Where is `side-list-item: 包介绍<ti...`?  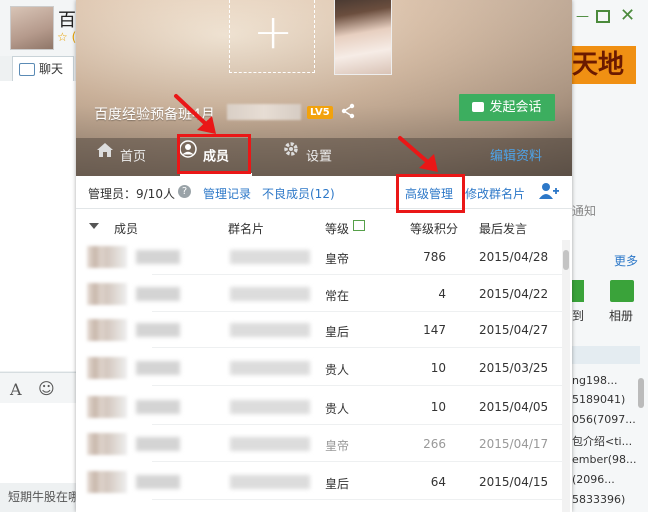 side-list-item: 包介绍<ti... is located at coordinates (602, 441).